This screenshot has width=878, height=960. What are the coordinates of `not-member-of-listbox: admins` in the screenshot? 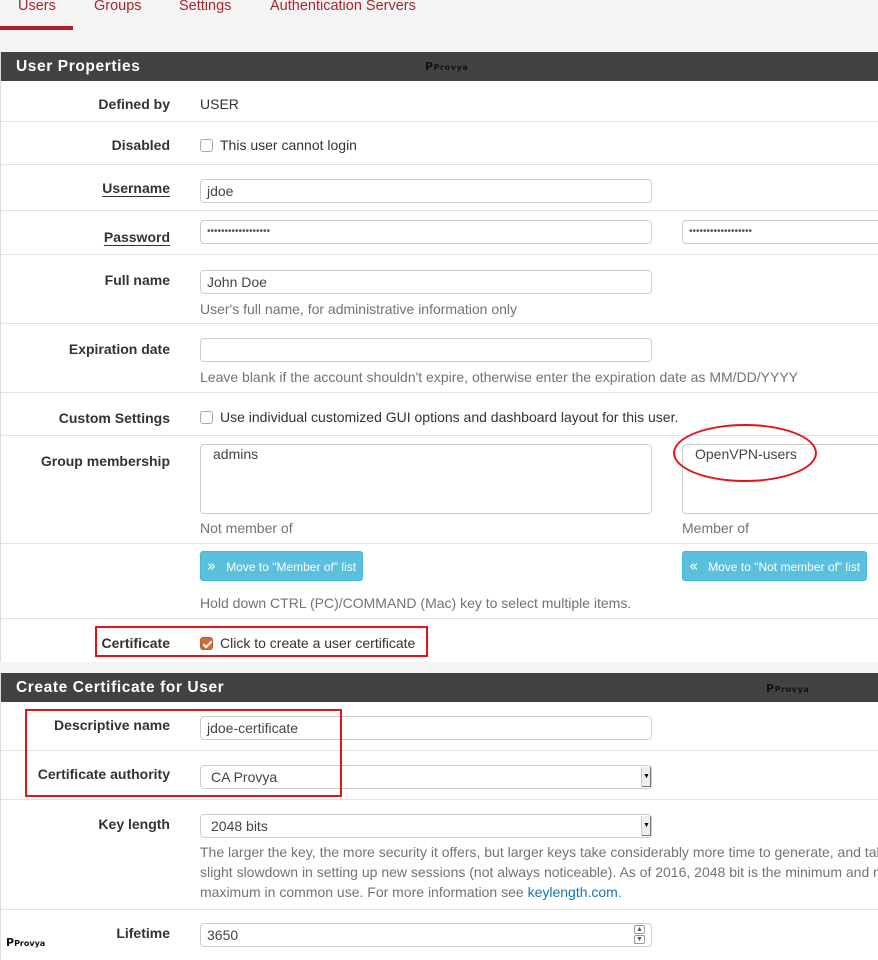 It's located at (426, 479).